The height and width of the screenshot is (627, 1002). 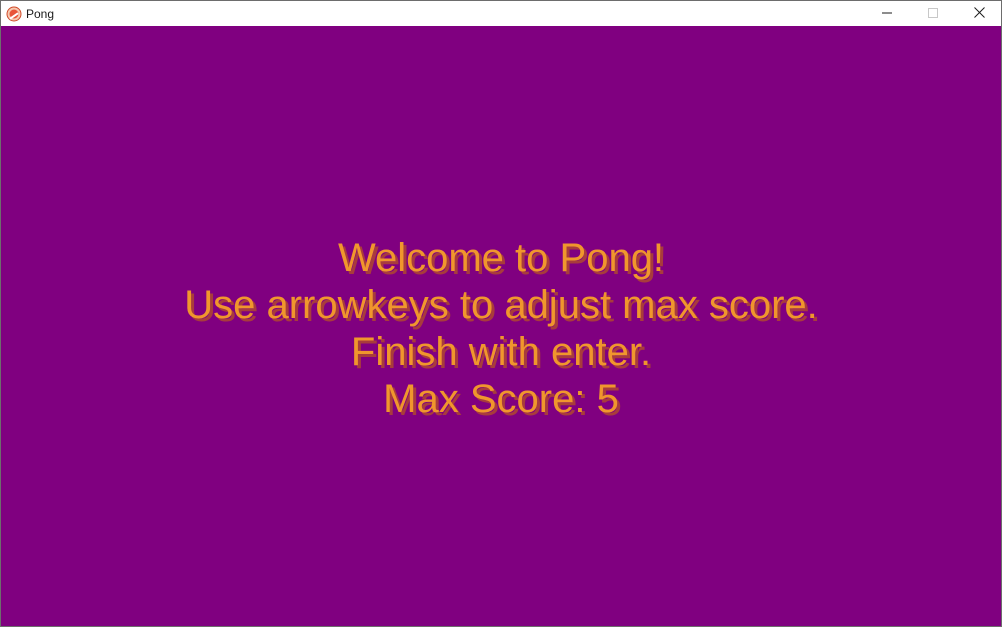 I want to click on close-button, so click(x=979, y=13).